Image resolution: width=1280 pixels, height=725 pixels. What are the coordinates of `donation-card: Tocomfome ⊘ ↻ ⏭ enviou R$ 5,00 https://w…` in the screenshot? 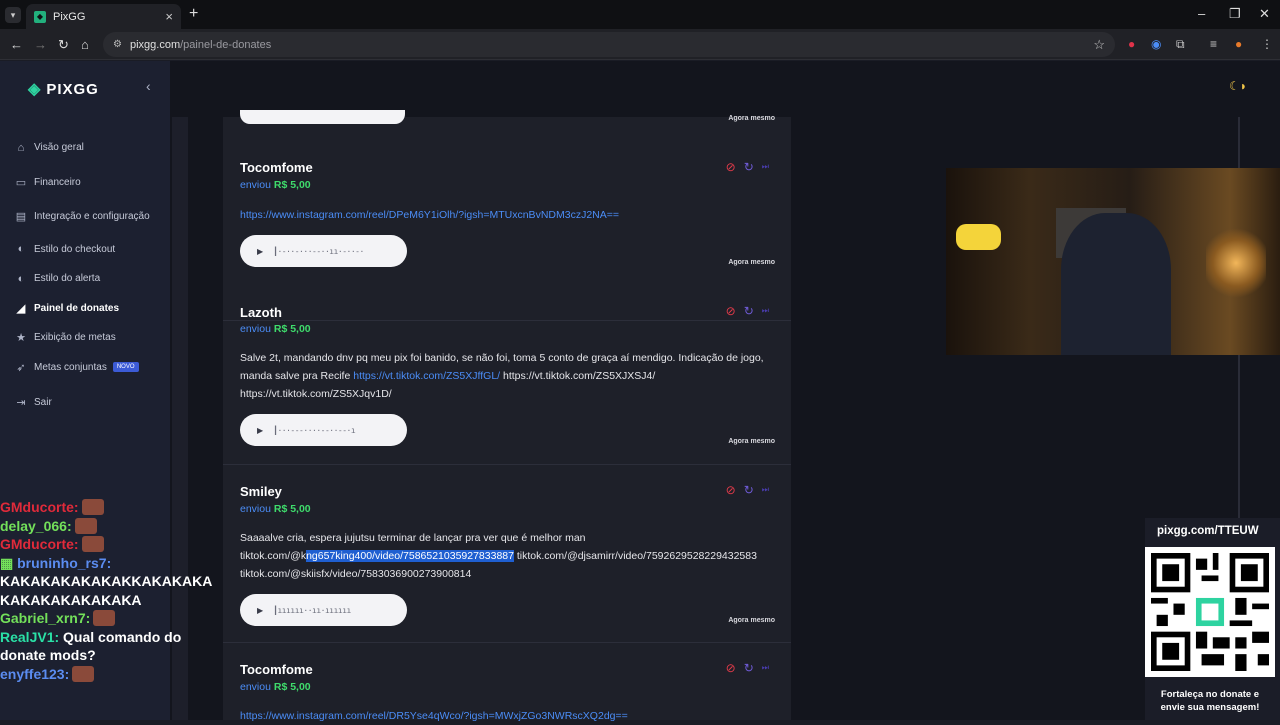 It's located at (507, 682).